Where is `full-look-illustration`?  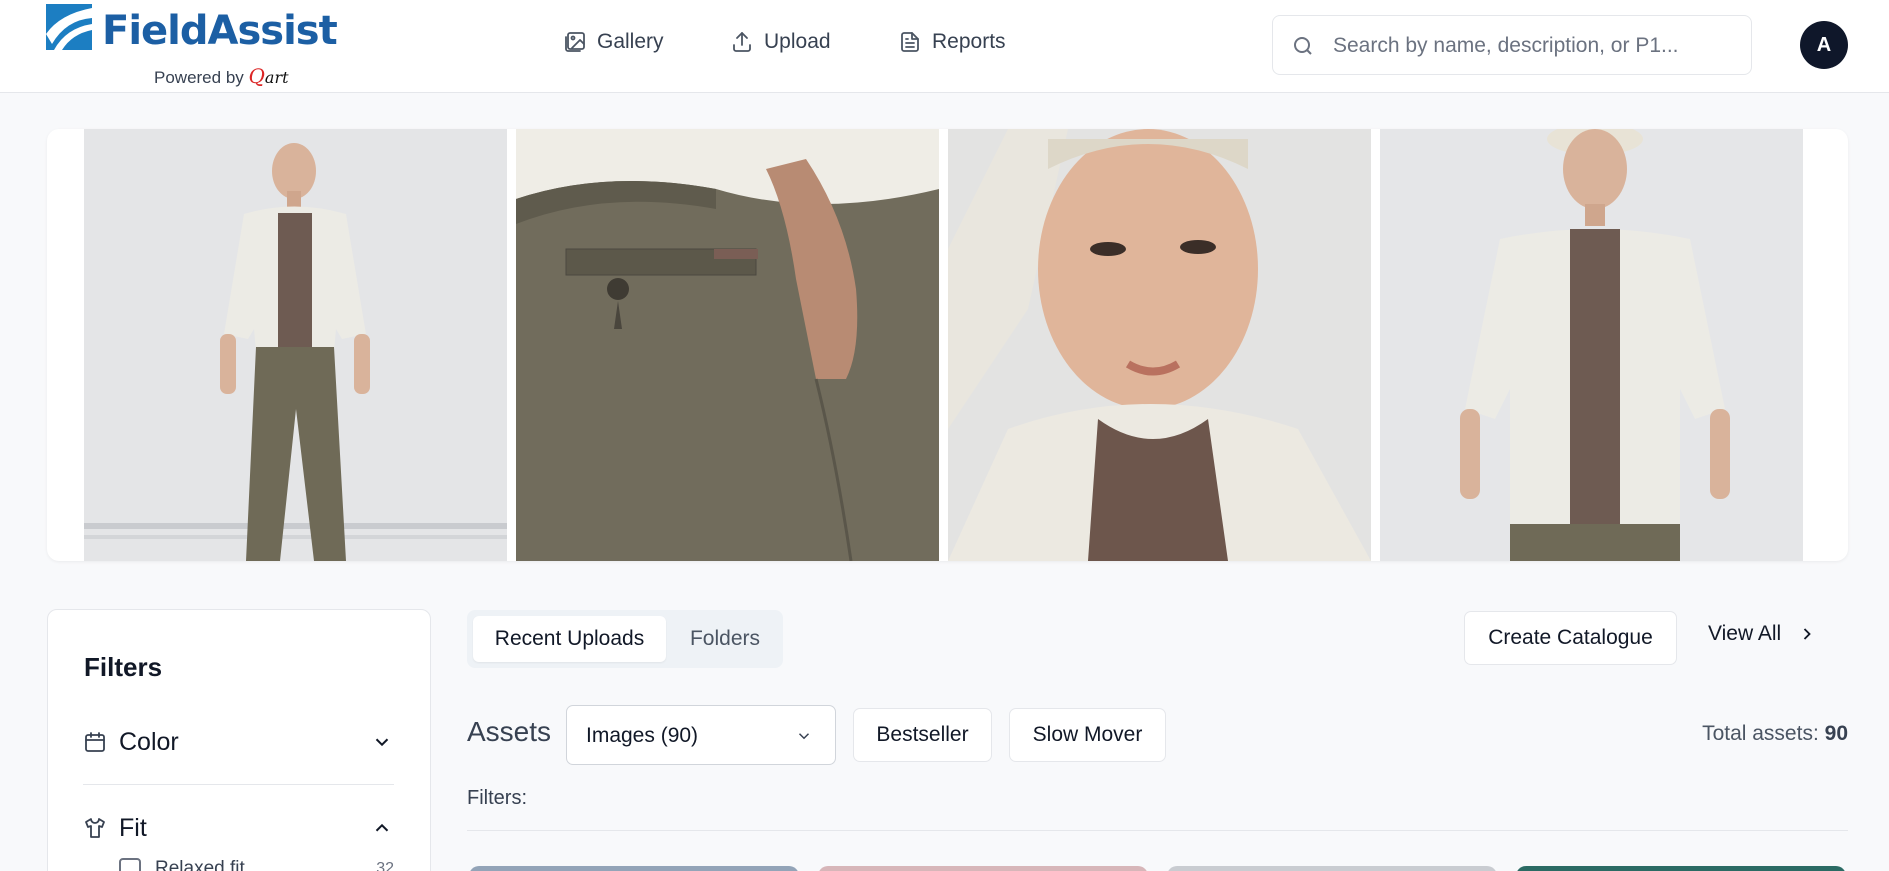
full-look-illustration is located at coordinates (295, 345).